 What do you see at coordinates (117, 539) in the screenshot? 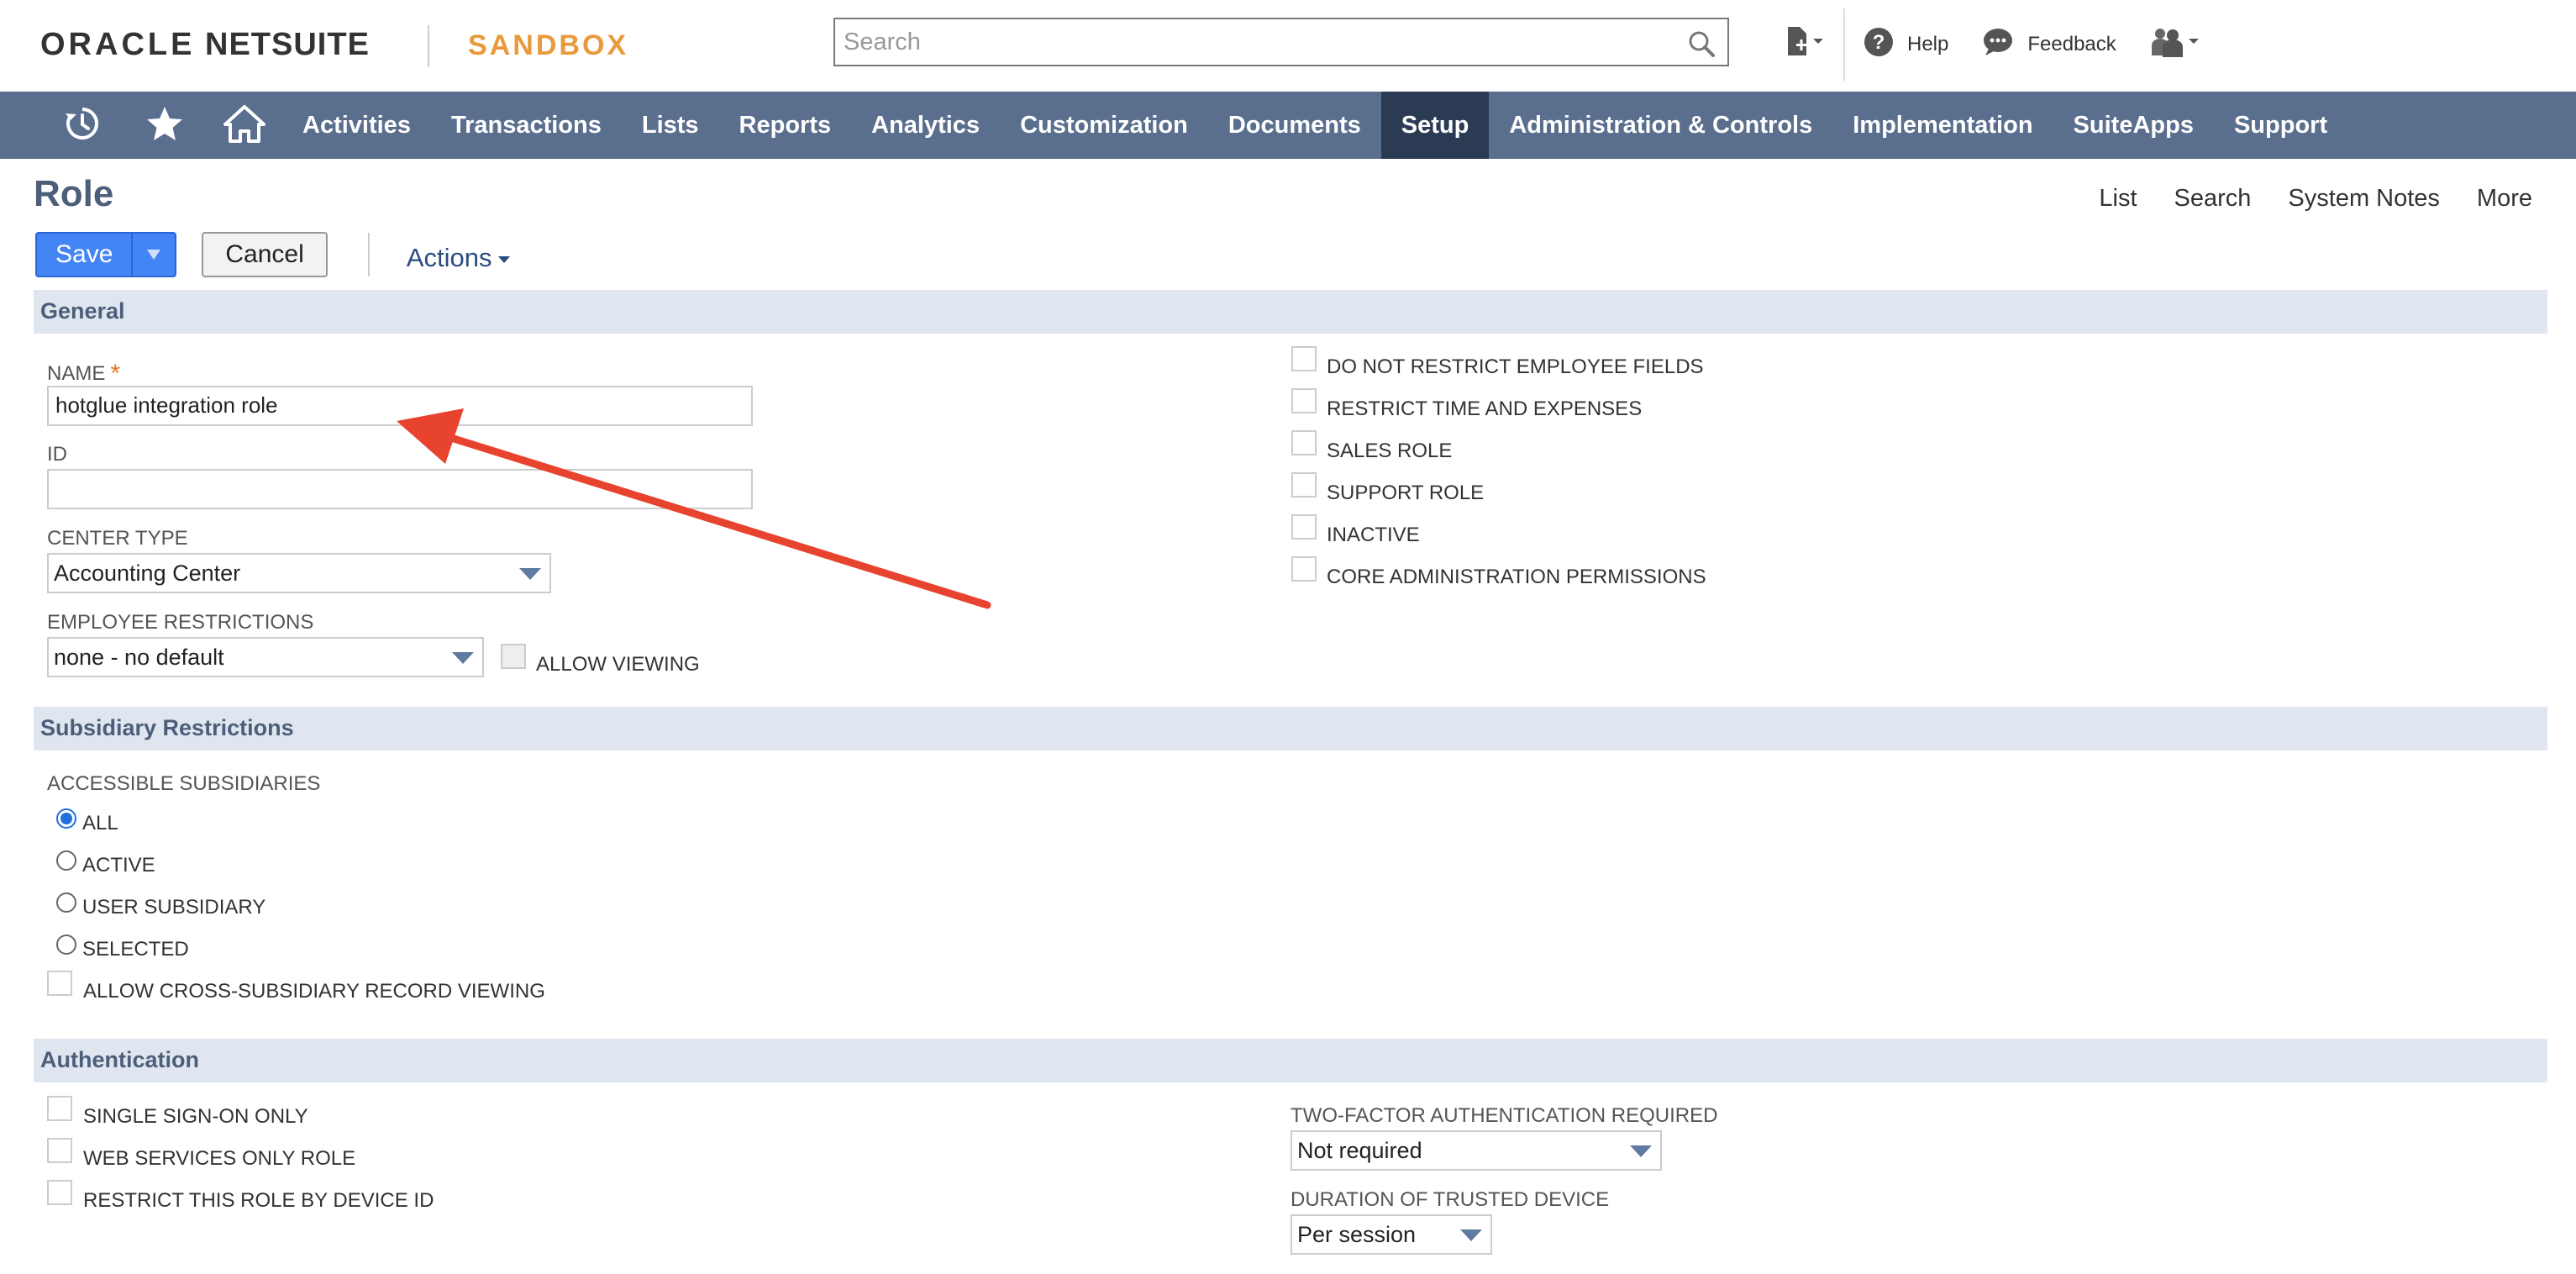
I see `center-type-label: CENTER TYPE` at bounding box center [117, 539].